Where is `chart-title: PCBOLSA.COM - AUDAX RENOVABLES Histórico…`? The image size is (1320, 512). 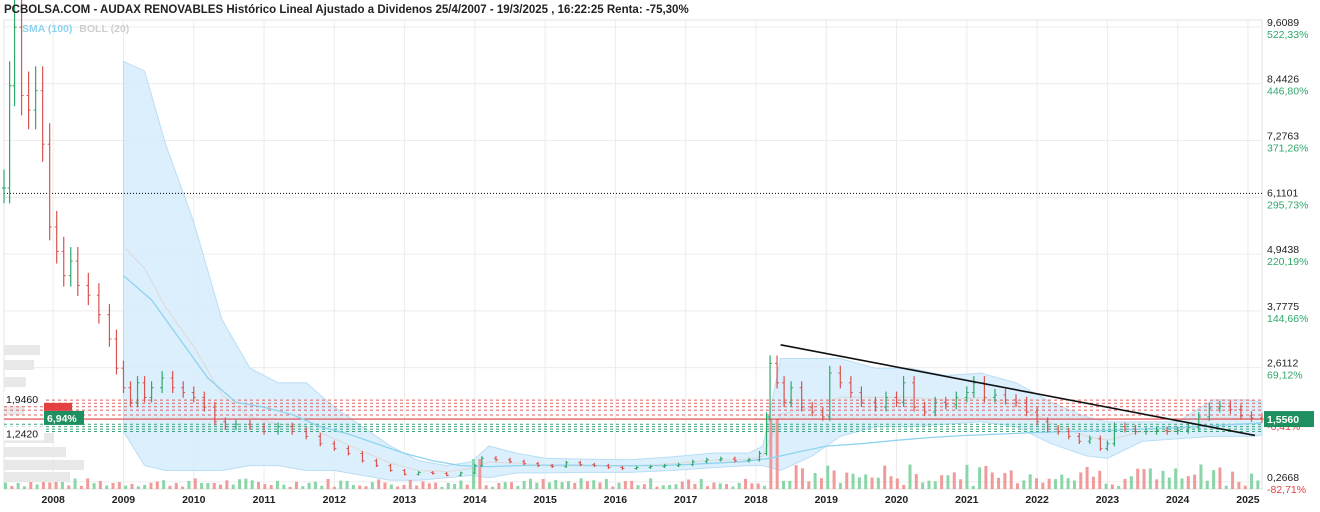
chart-title: PCBOLSA.COM - AUDAX RENOVABLES Histórico… is located at coordinates (346, 10).